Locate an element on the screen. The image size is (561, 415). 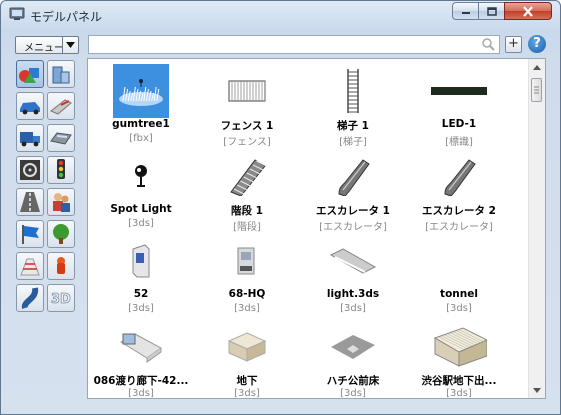
model-item: エスカレータ 2 [エスカレータ] is located at coordinates (461, 190).